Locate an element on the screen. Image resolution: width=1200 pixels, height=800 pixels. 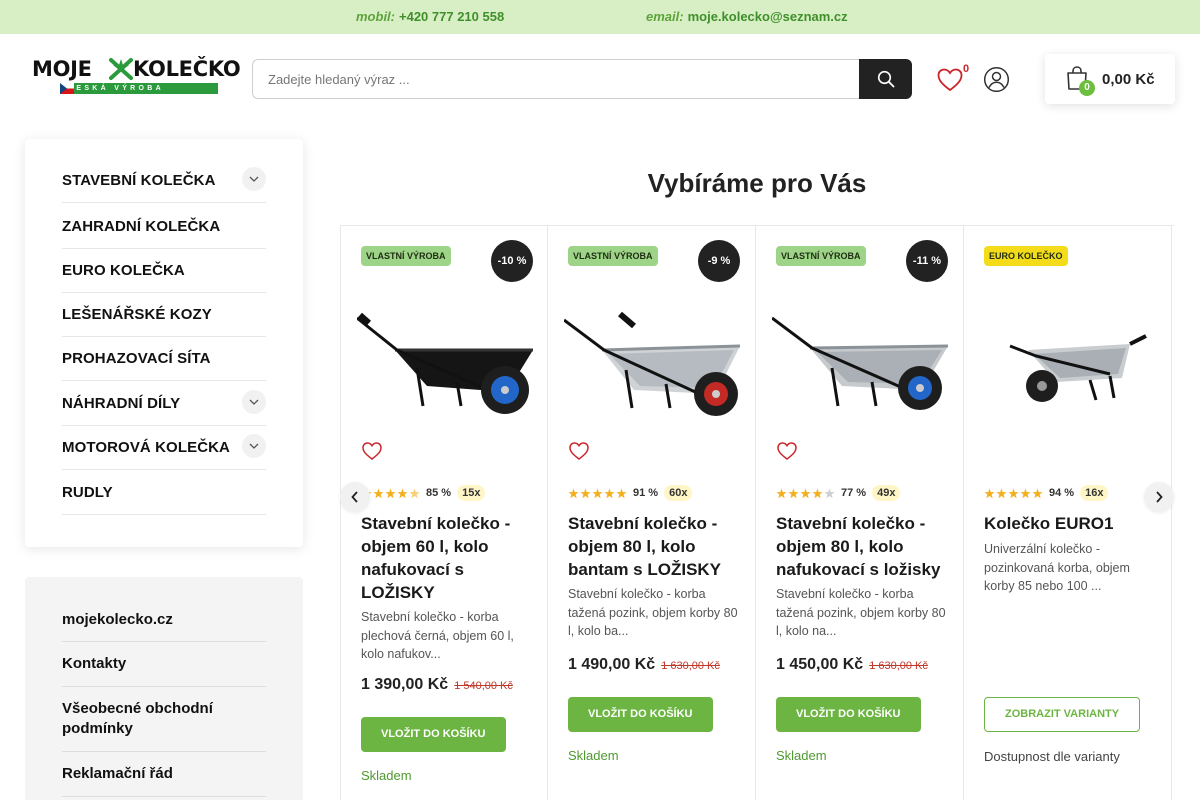
phone-contact: mobil: +420 777 210 558 is located at coordinates (430, 16).